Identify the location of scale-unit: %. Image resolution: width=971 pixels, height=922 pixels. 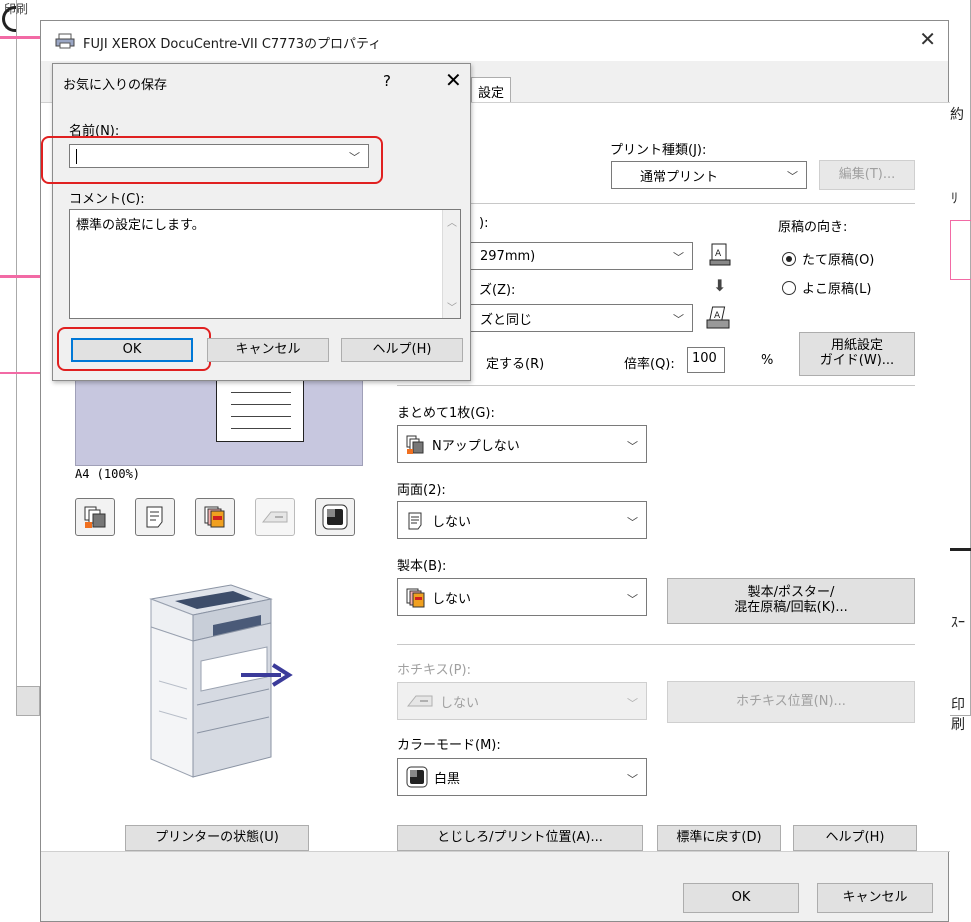
(767, 360).